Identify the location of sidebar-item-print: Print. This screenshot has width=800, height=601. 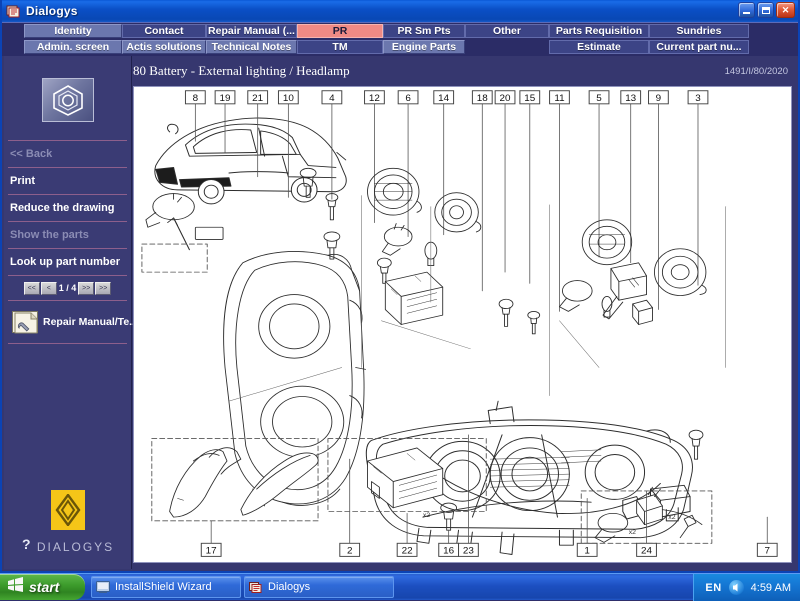
(67, 181).